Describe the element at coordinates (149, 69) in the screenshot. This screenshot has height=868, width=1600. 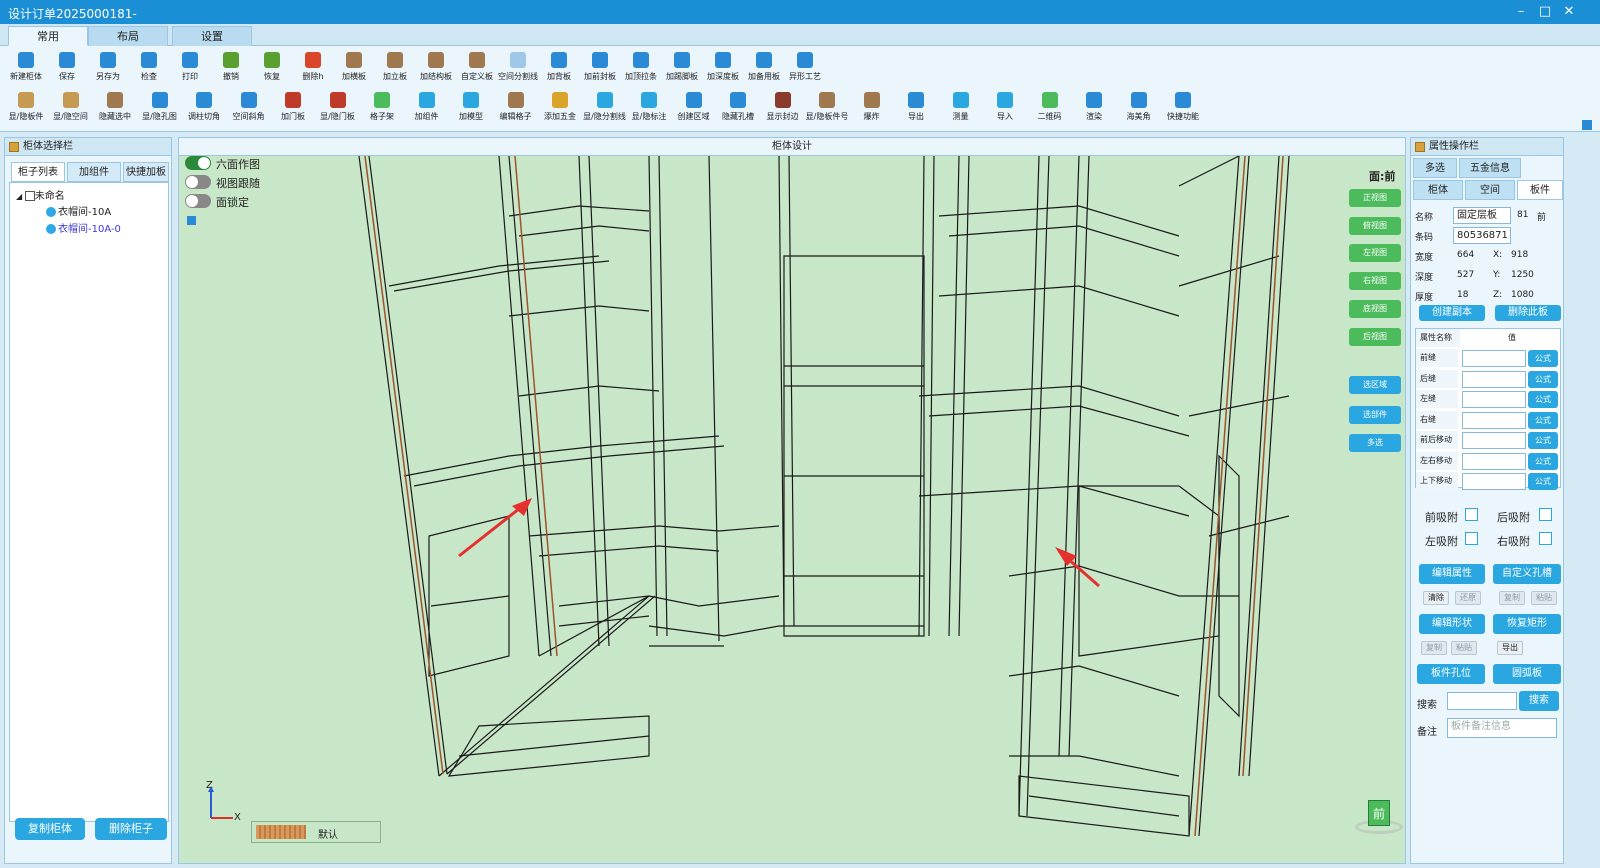
I see `toolbar1-button-3: 检查` at that location.